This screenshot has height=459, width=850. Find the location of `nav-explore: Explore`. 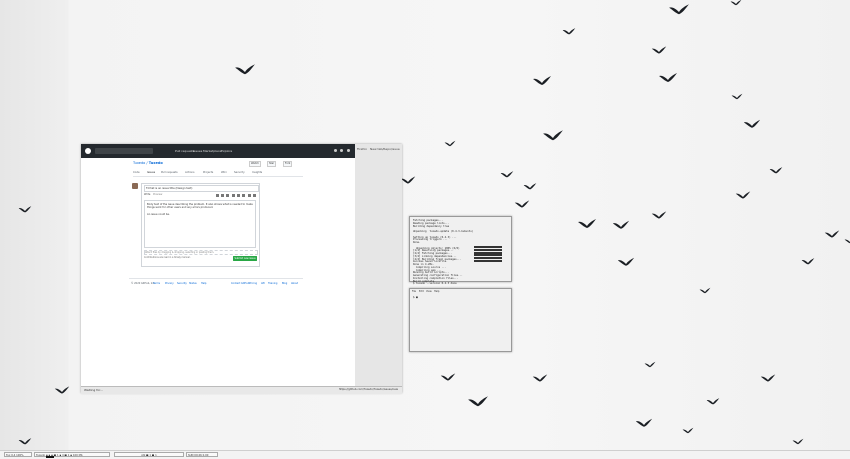

nav-explore: Explore is located at coordinates (226, 151).